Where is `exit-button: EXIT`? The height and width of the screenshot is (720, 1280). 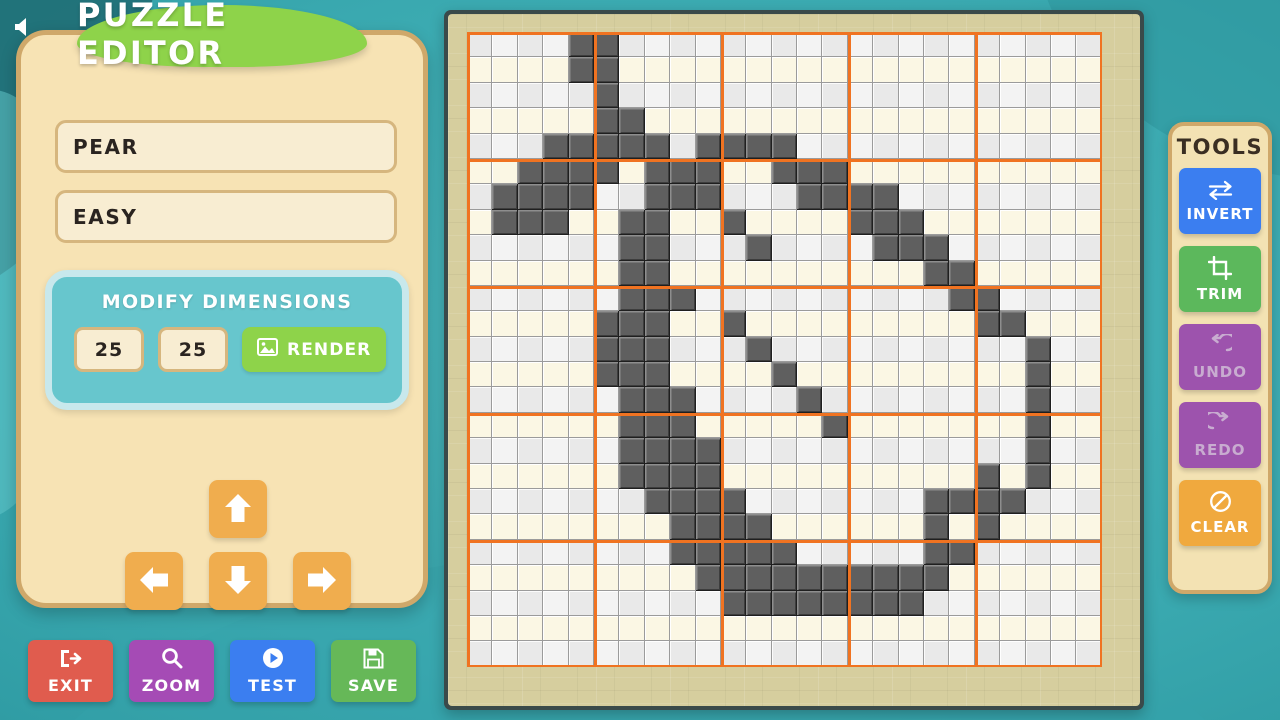 exit-button: EXIT is located at coordinates (70, 671).